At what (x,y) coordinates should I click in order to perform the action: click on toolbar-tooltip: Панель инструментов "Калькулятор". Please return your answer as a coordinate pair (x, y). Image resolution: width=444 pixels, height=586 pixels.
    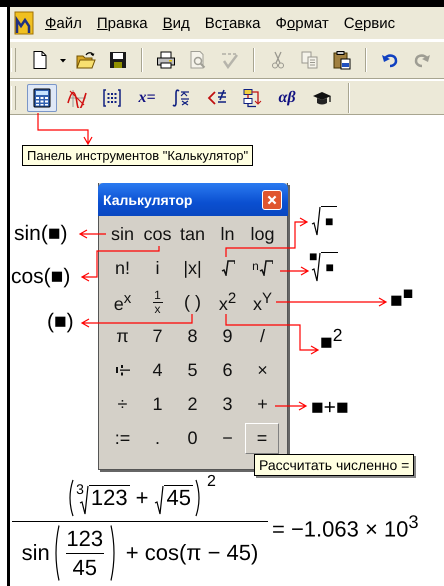
    Looking at the image, I should click on (138, 155).